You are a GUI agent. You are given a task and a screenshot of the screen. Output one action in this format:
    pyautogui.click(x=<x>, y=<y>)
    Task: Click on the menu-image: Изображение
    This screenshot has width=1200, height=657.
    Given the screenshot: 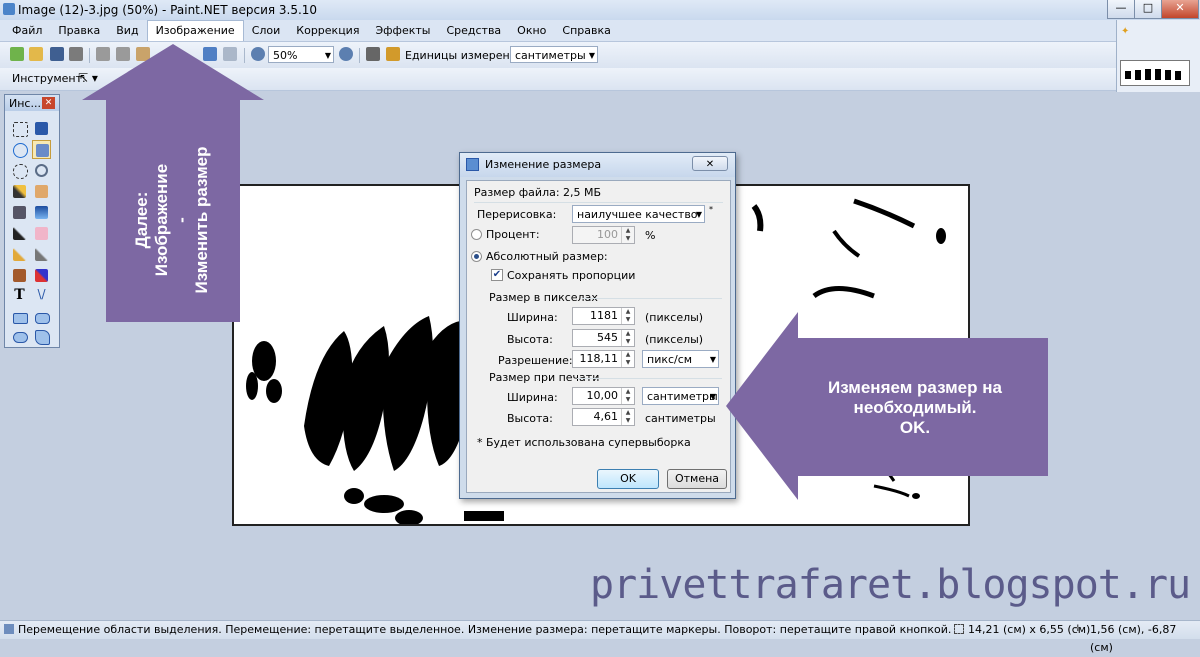 What is the action you would take?
    pyautogui.click(x=195, y=30)
    